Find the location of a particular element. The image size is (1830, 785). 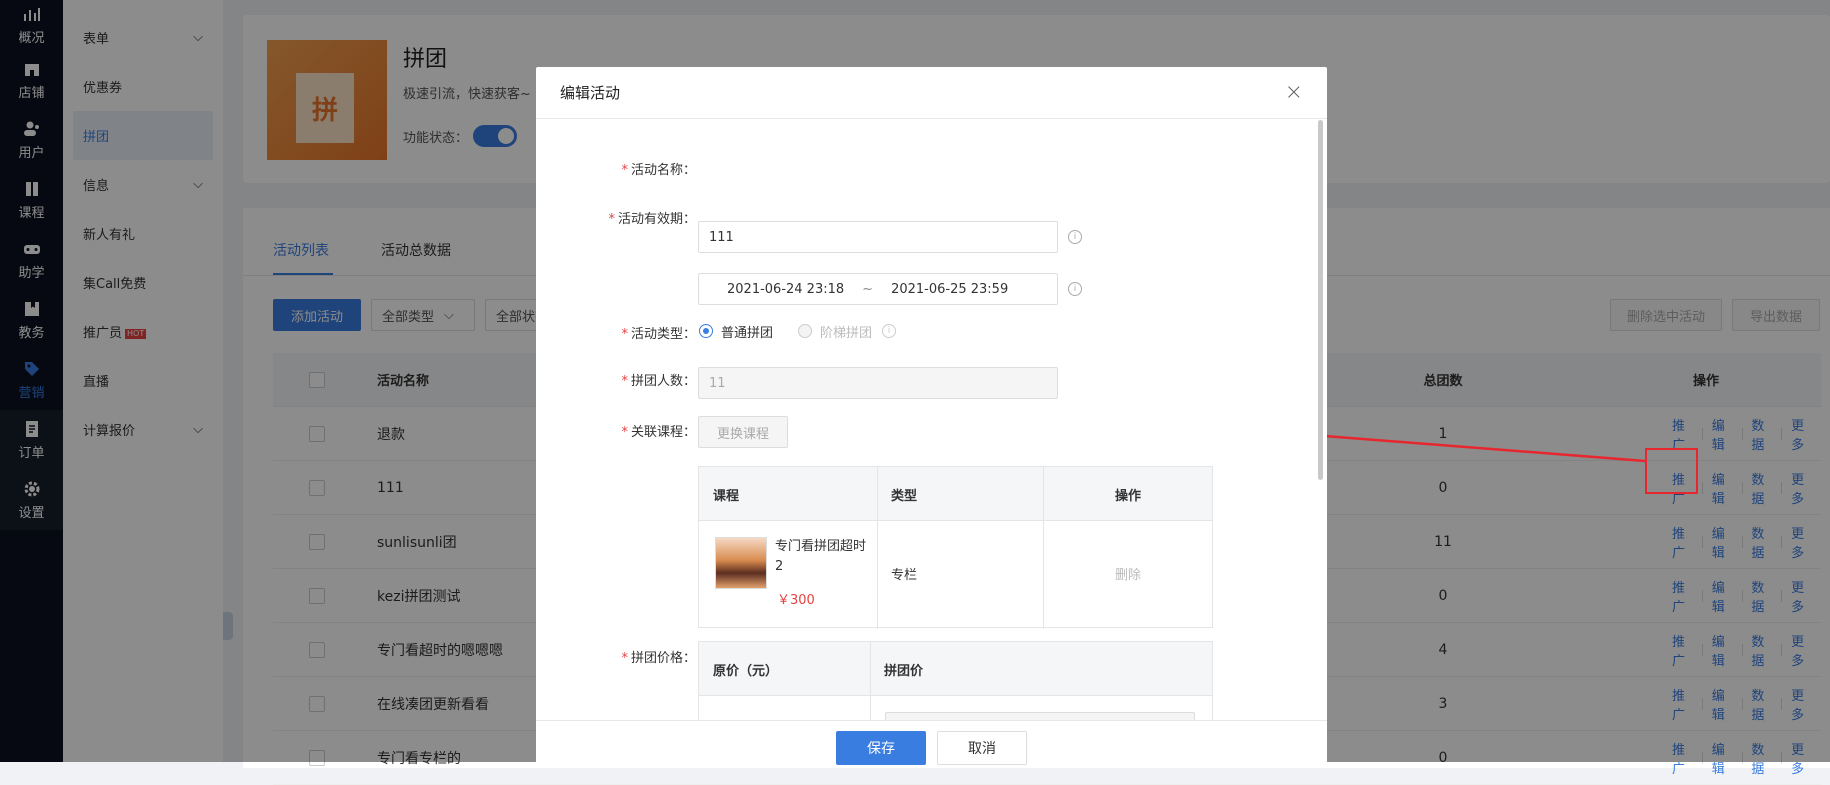

radio-normal-label: 普通拼团 is located at coordinates (747, 333).